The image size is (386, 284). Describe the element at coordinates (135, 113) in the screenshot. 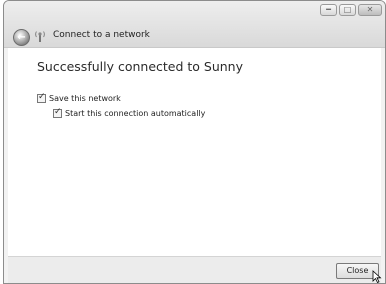

I see `auto-connect-label: Start this connection automatically` at that location.